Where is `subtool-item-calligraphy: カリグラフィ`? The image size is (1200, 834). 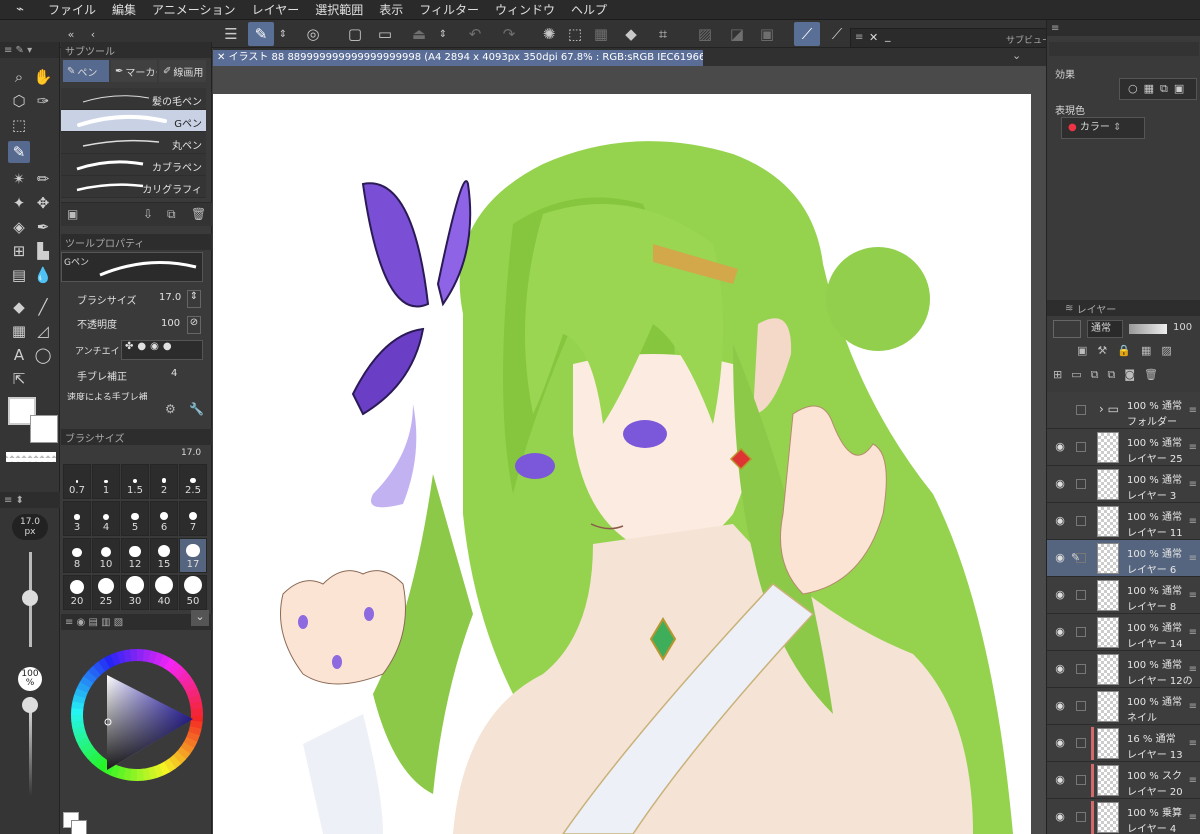
subtool-item-calligraphy: カリグラフィ is located at coordinates (133, 187).